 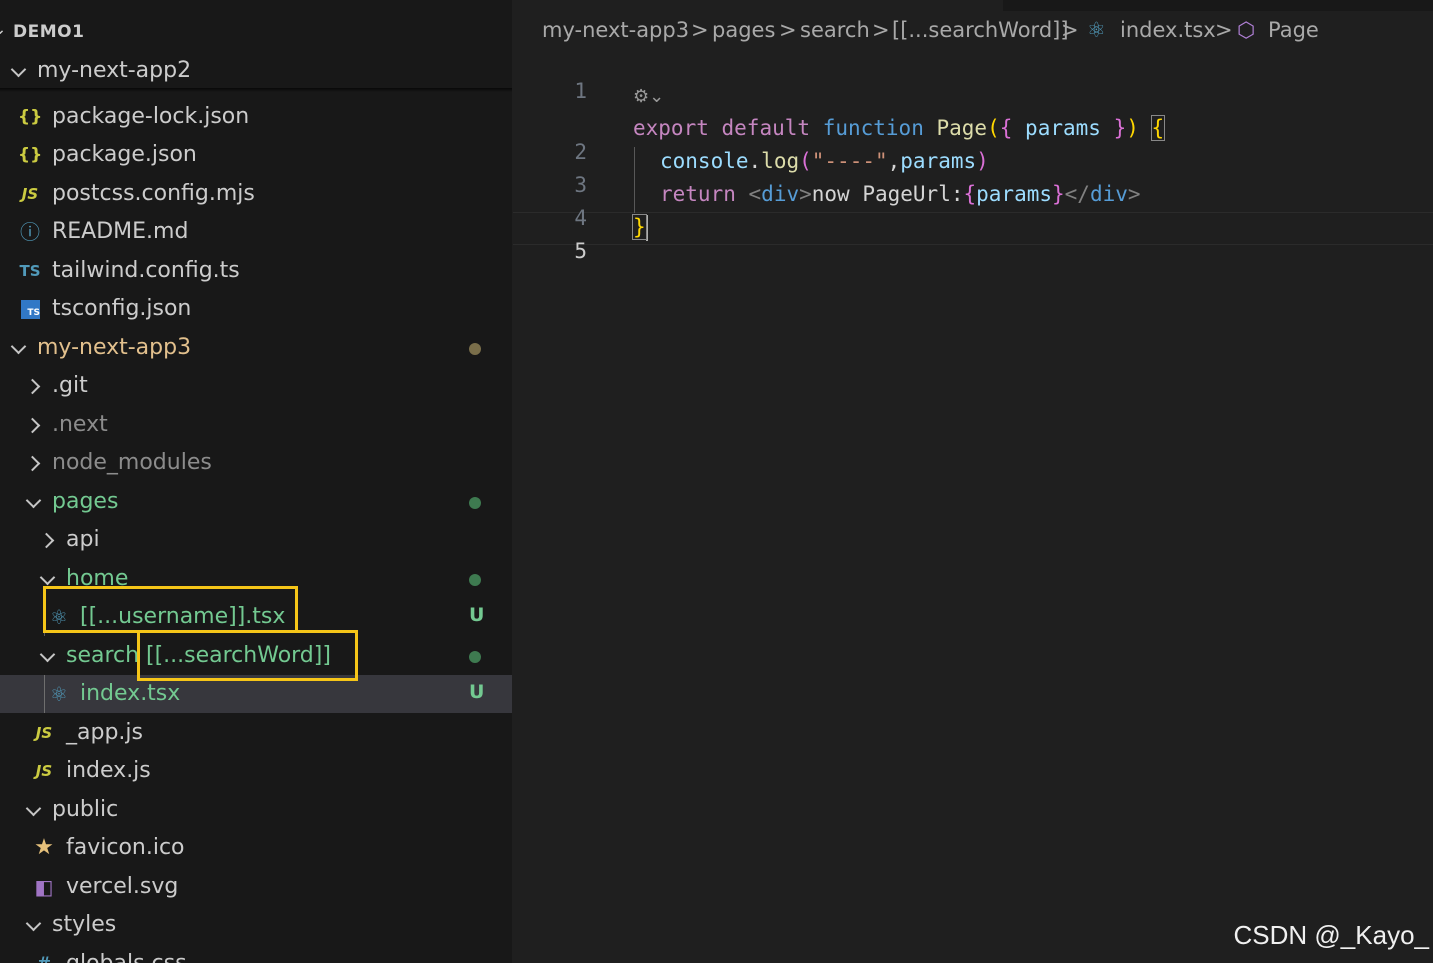 I want to click on folder-label: my-next-app3, so click(x=114, y=347).